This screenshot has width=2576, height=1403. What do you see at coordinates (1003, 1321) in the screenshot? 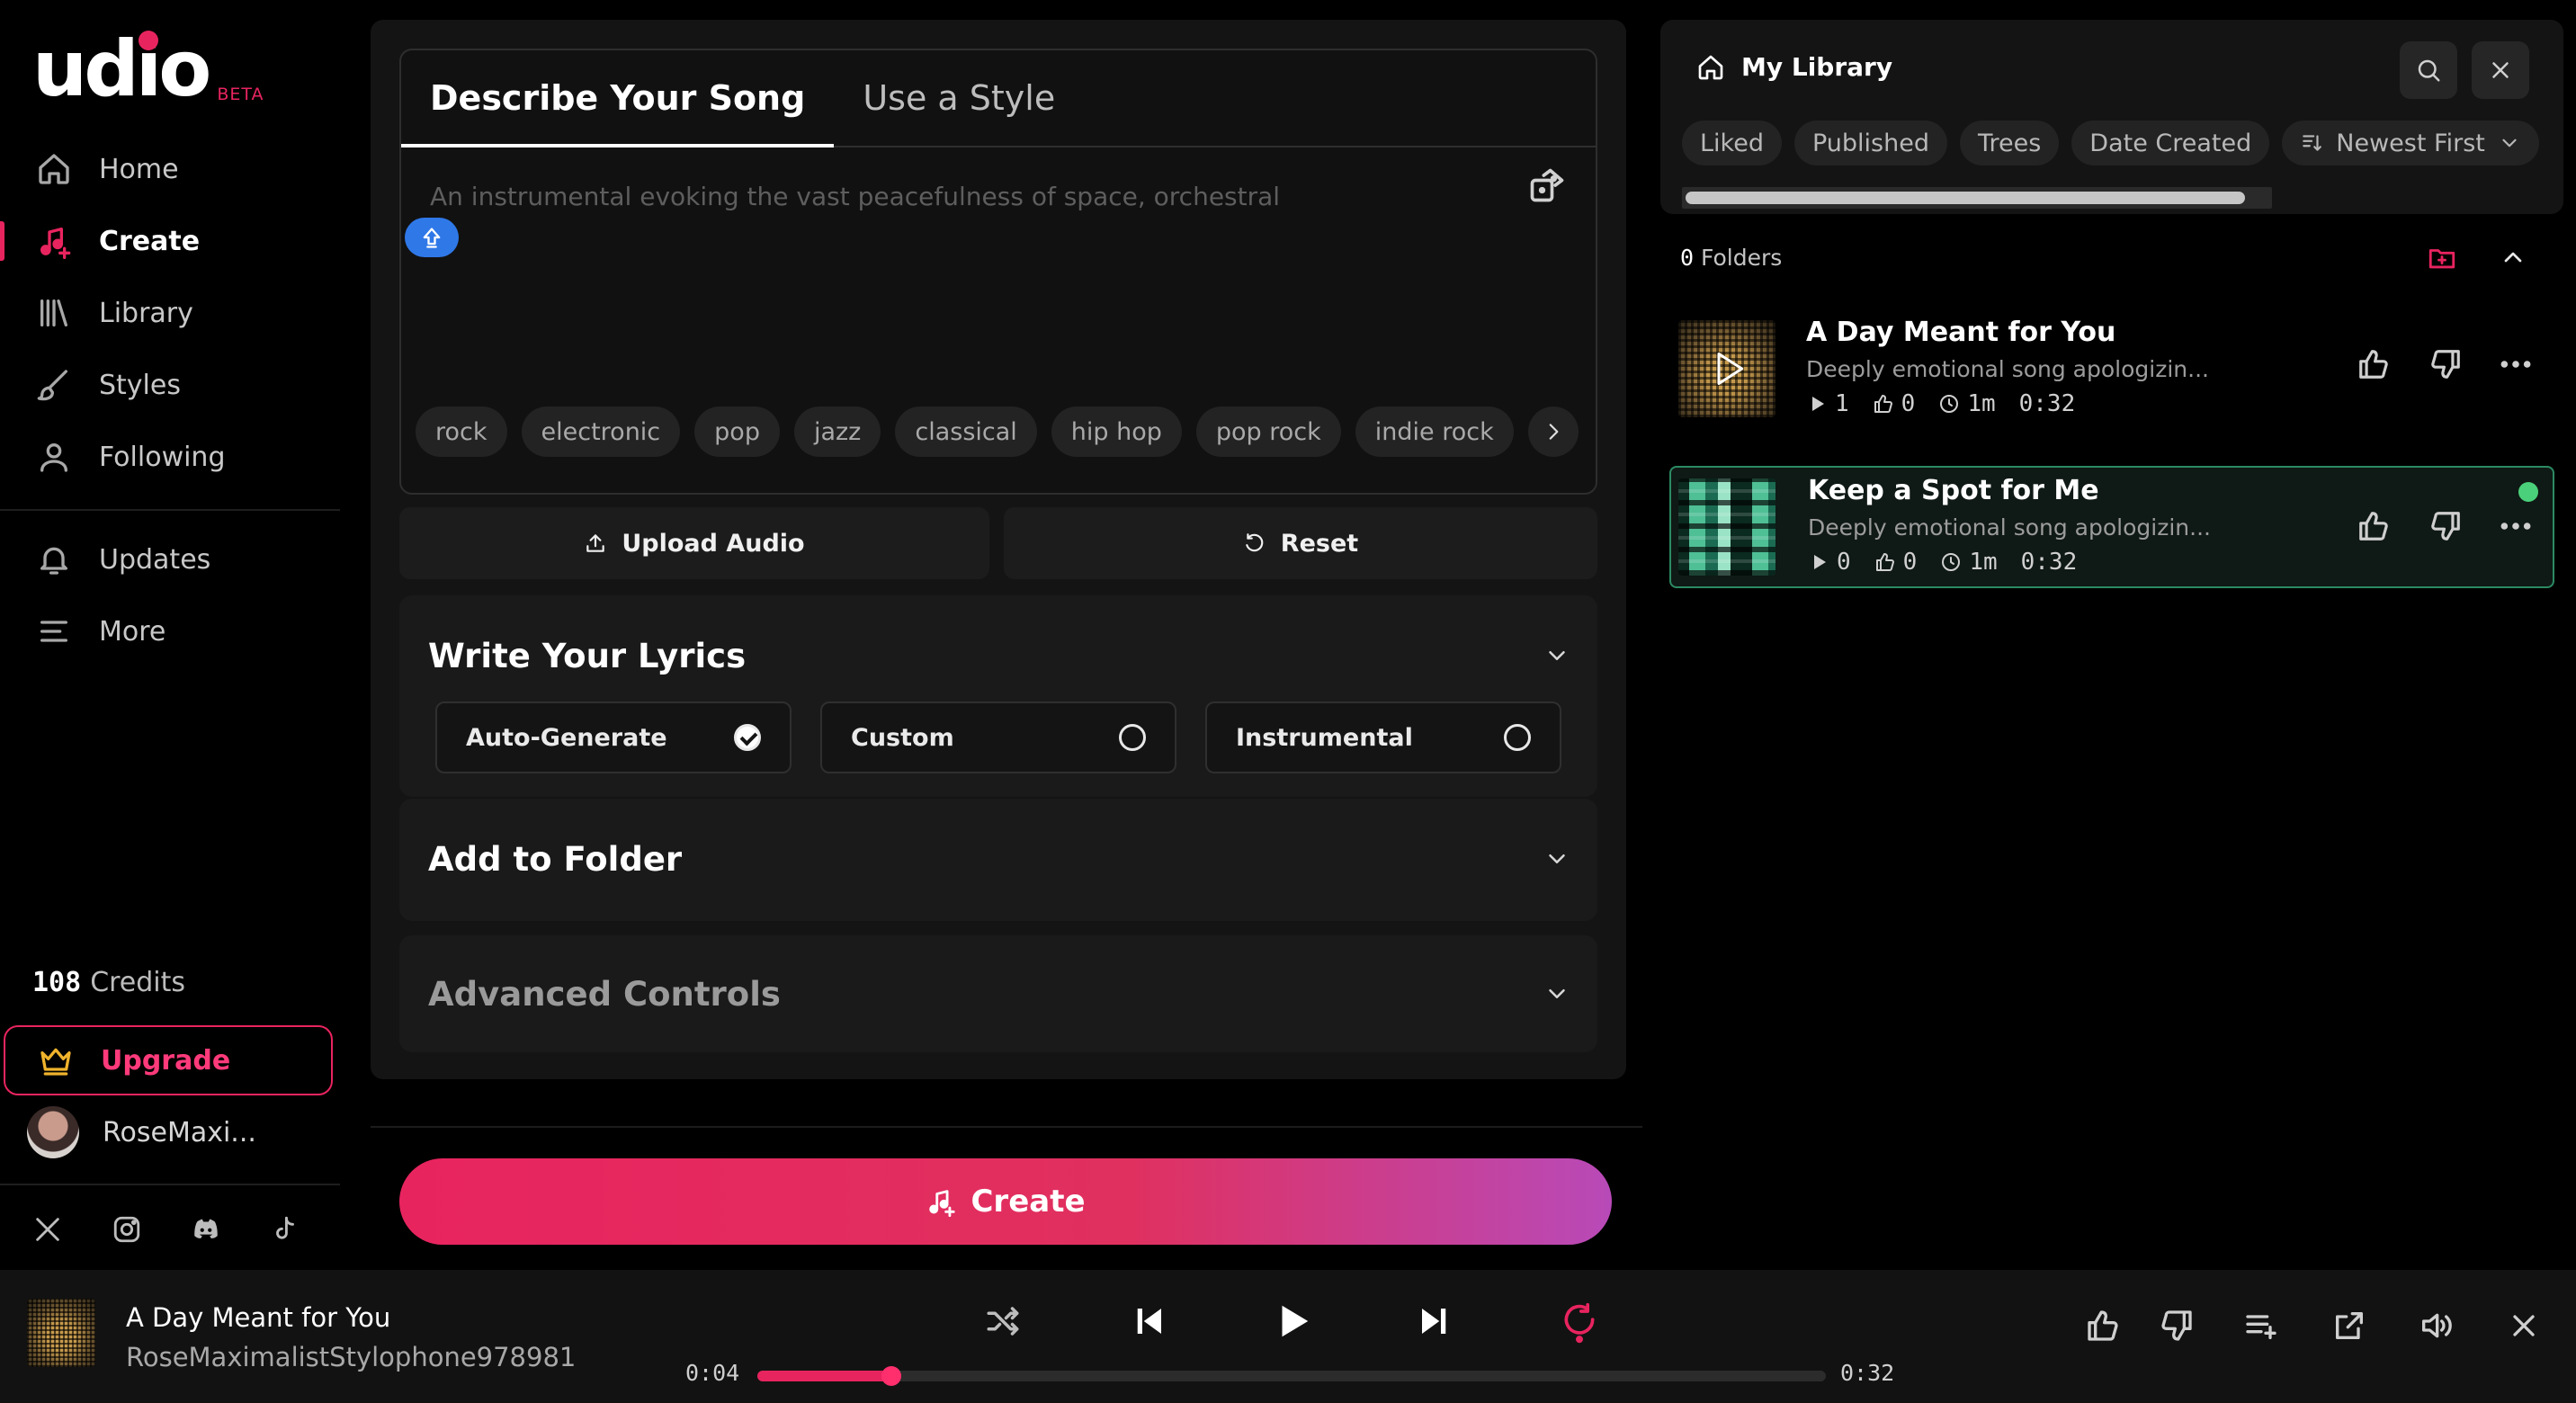
I see `shuffle-icon` at bounding box center [1003, 1321].